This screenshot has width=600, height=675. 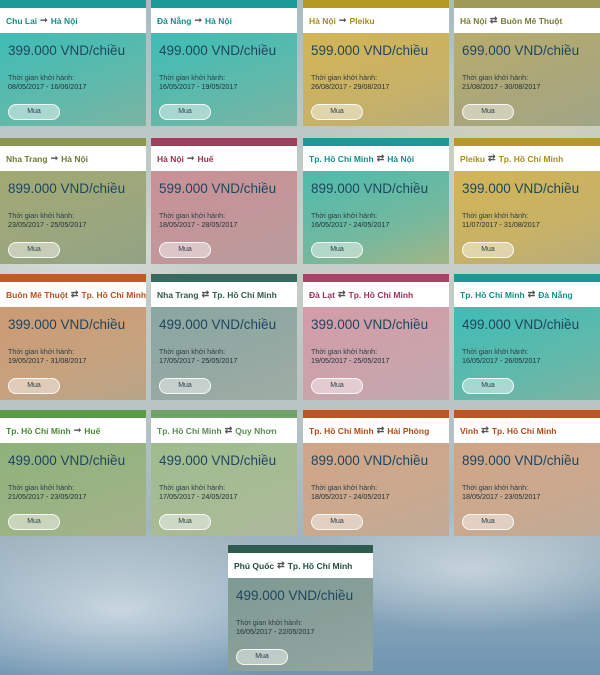 I want to click on route-header: Pleiku ⇄ Tp. Hồ Chí Minh, so click(x=527, y=158).